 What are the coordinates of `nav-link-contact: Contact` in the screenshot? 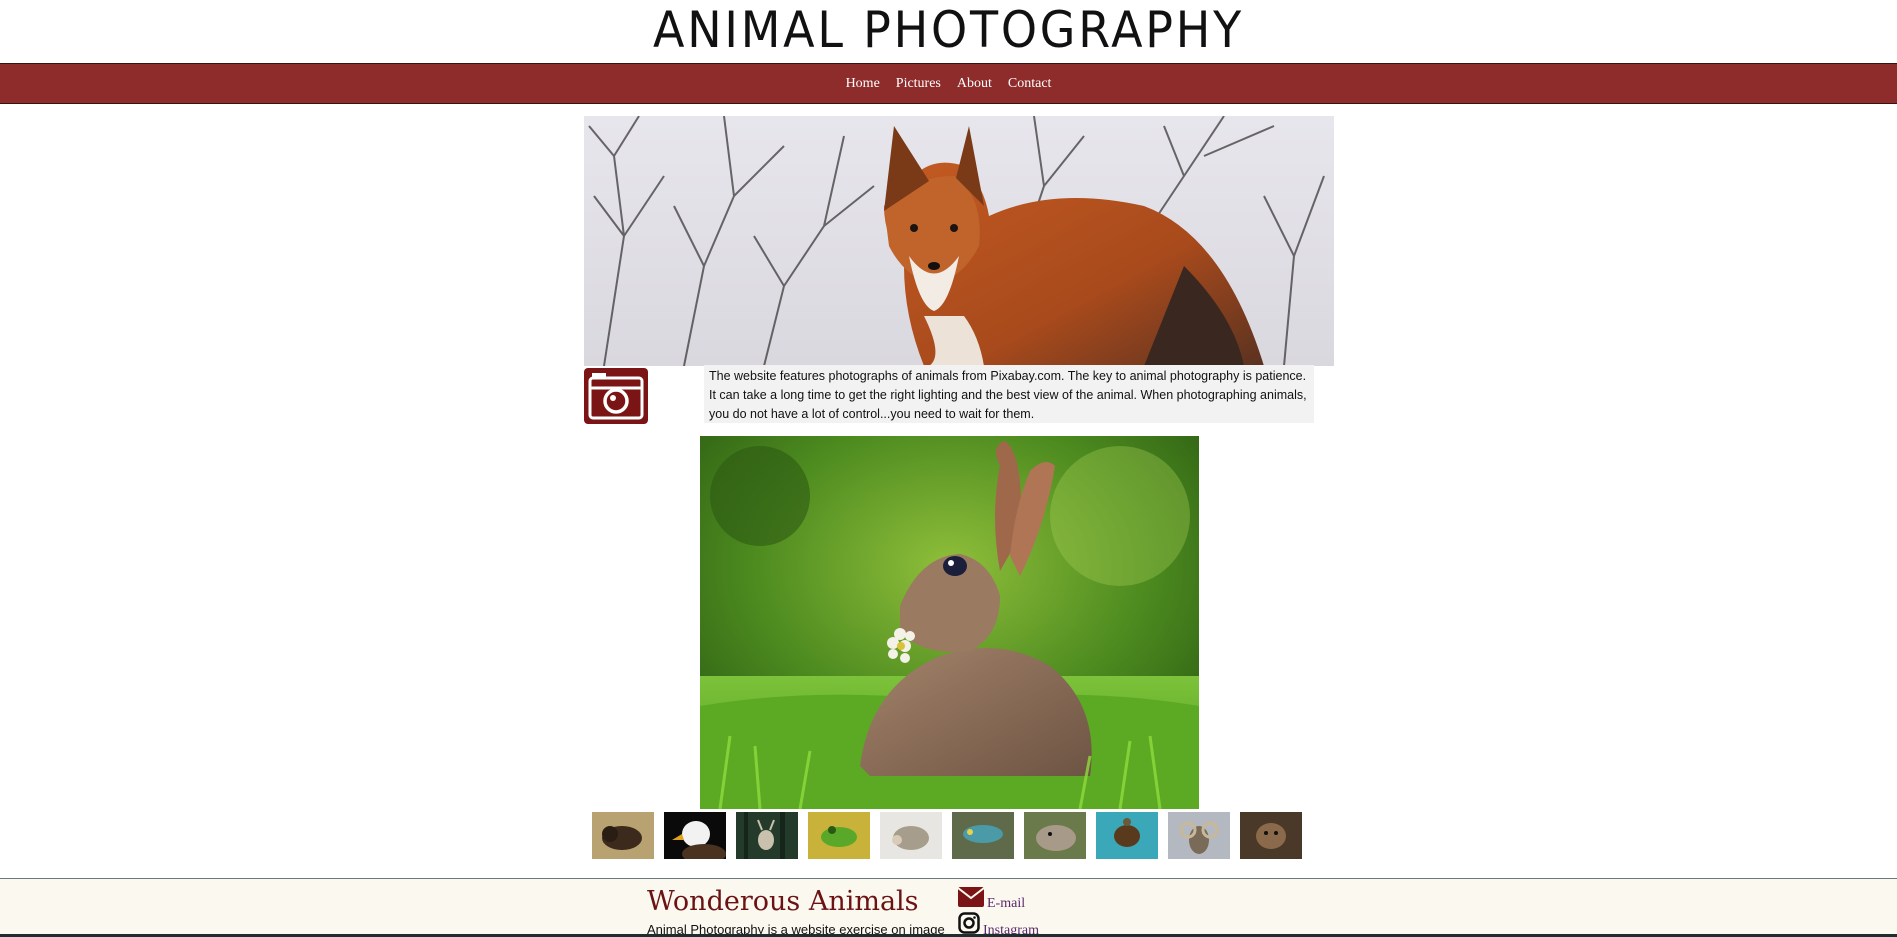 It's located at (1030, 84).